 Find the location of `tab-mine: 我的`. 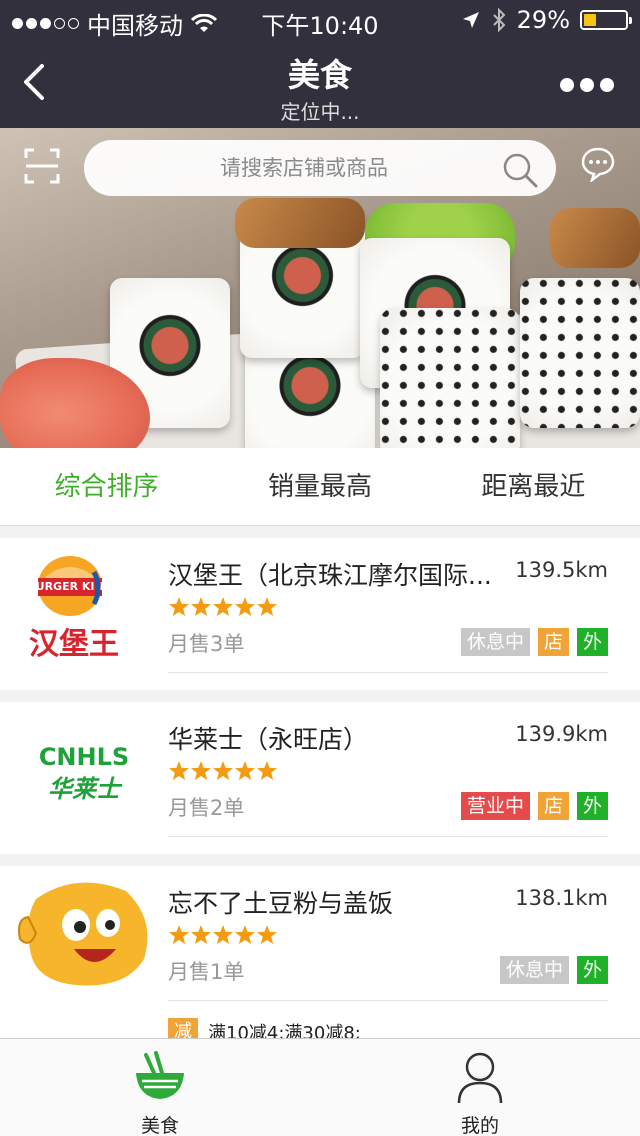

tab-mine: 我的 is located at coordinates (480, 1087).